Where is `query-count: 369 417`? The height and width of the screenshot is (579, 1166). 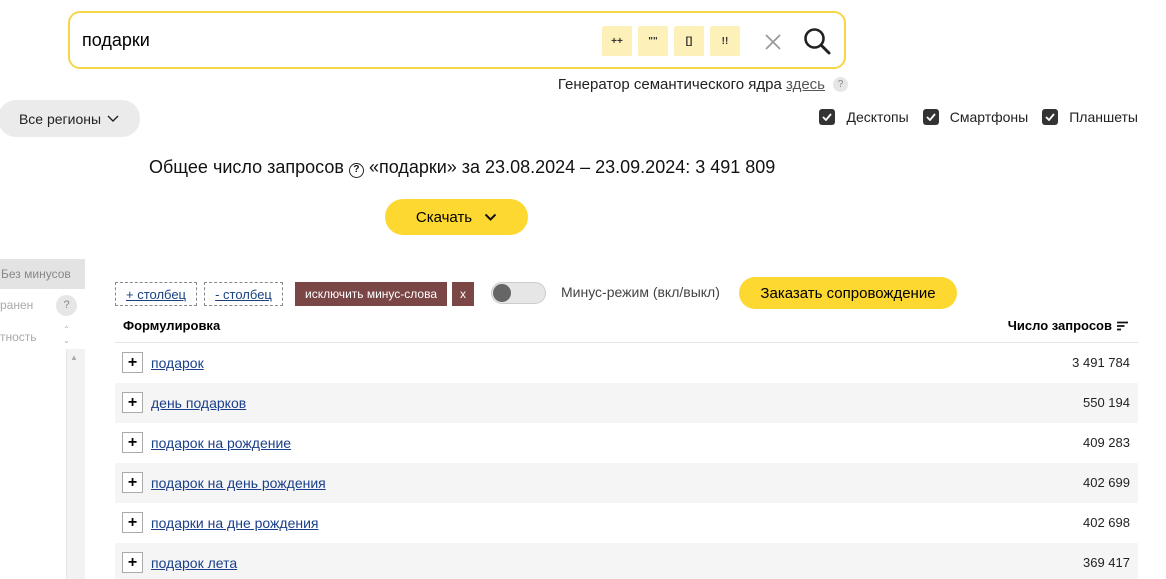
query-count: 369 417 is located at coordinates (1106, 562).